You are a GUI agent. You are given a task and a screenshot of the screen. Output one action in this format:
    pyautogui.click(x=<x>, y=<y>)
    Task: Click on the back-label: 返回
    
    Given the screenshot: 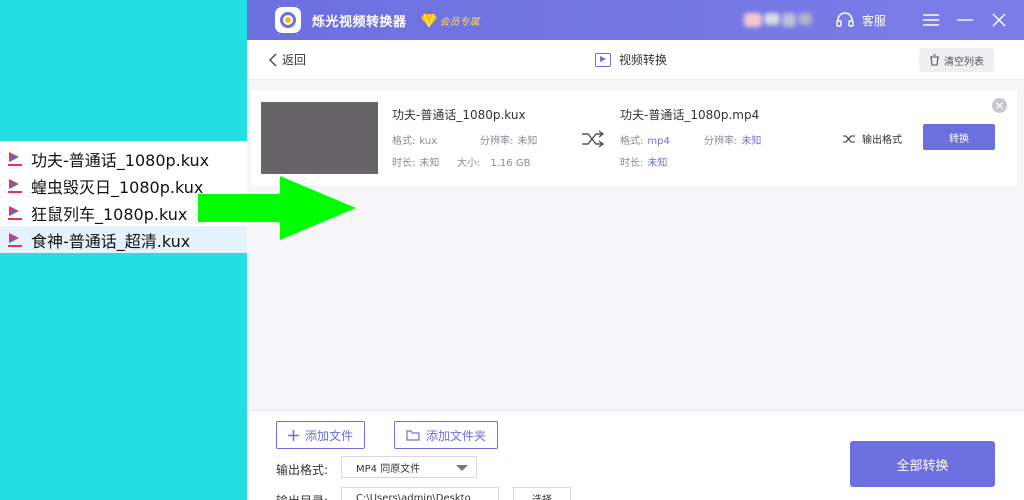 What is the action you would take?
    pyautogui.click(x=294, y=60)
    